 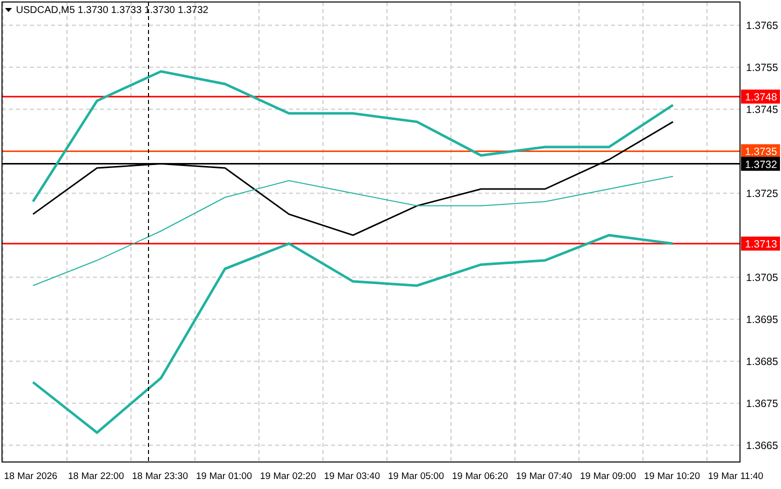 I want to click on dropdown-triangle-icon, so click(x=8, y=10).